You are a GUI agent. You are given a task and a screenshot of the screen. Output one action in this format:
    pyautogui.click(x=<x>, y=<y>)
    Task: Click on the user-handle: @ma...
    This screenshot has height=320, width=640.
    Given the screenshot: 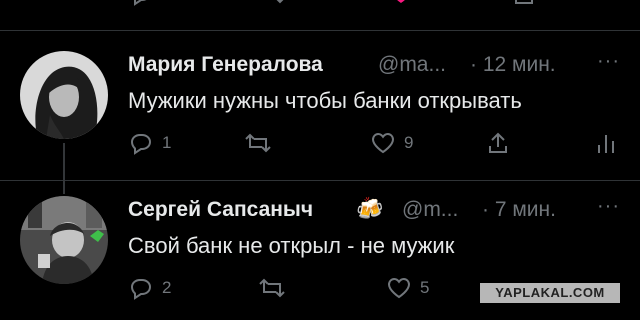 What is the action you would take?
    pyautogui.click(x=412, y=65)
    